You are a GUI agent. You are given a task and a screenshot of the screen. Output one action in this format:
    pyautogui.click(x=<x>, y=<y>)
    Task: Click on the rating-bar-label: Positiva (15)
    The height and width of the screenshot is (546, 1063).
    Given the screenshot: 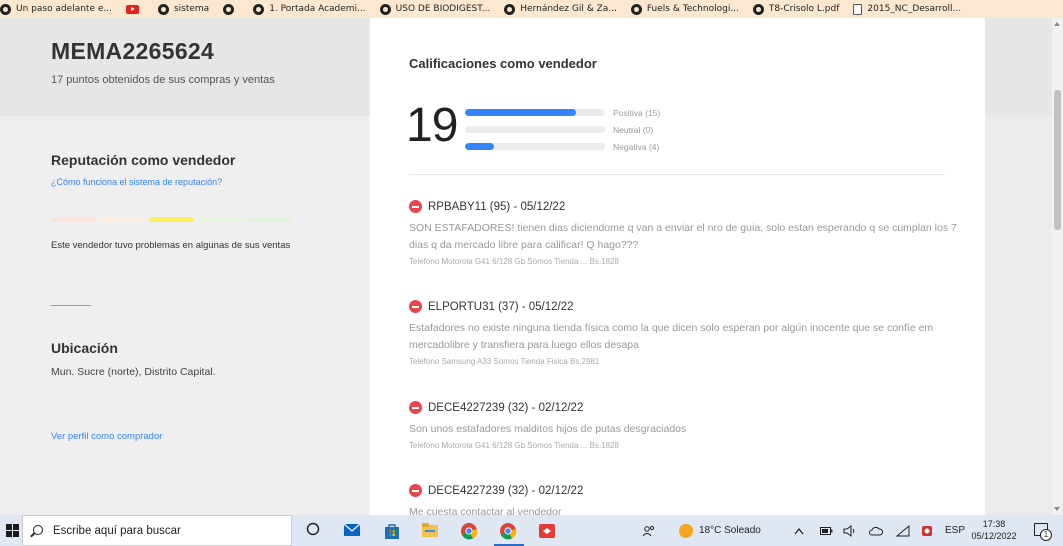 What is the action you would take?
    pyautogui.click(x=637, y=112)
    